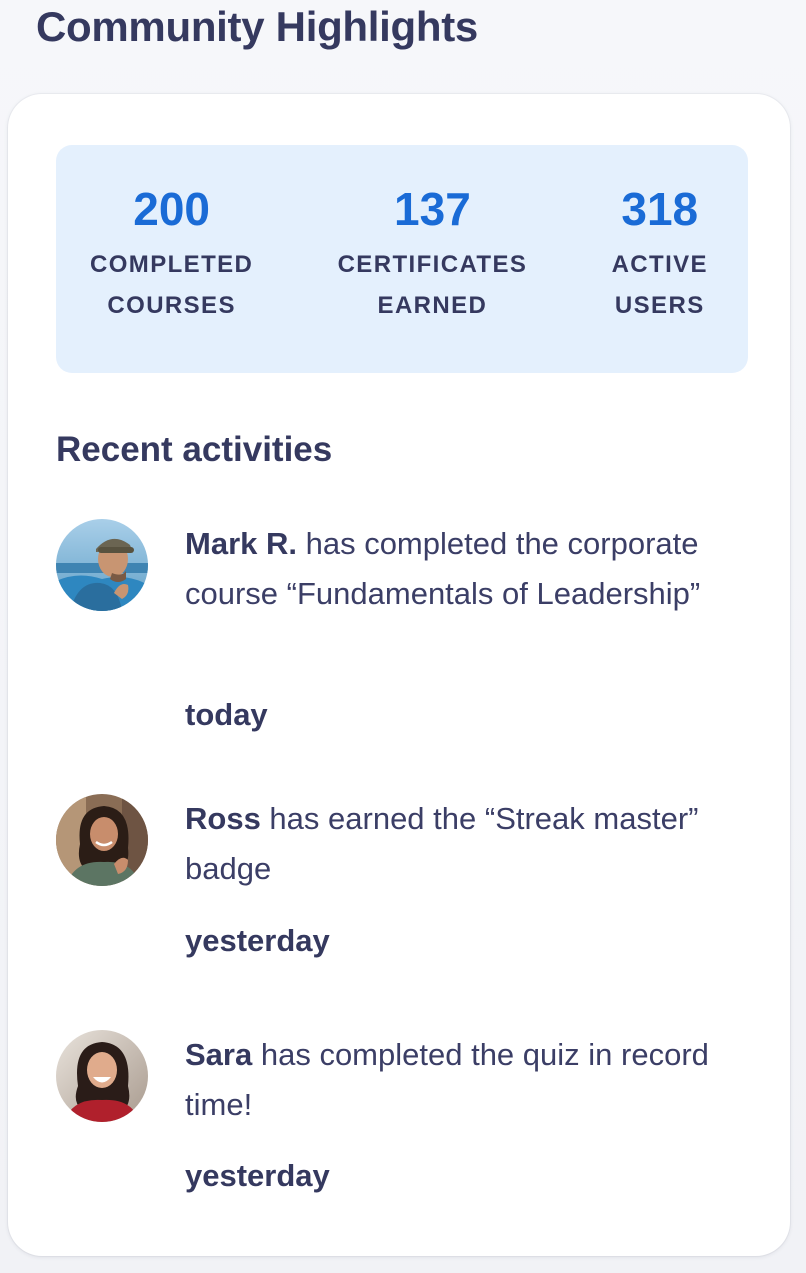 The height and width of the screenshot is (1273, 806). I want to click on stat-certificates-earned: 137 CERTIFICATES EARNED, so click(433, 259).